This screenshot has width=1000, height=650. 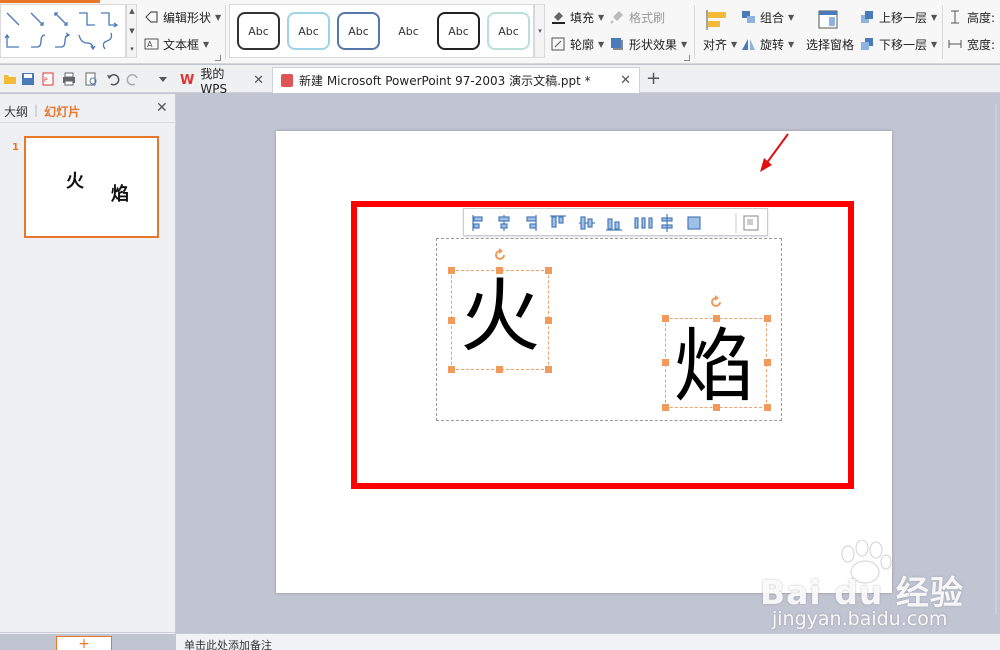 What do you see at coordinates (113, 79) in the screenshot?
I see `undo-icon` at bounding box center [113, 79].